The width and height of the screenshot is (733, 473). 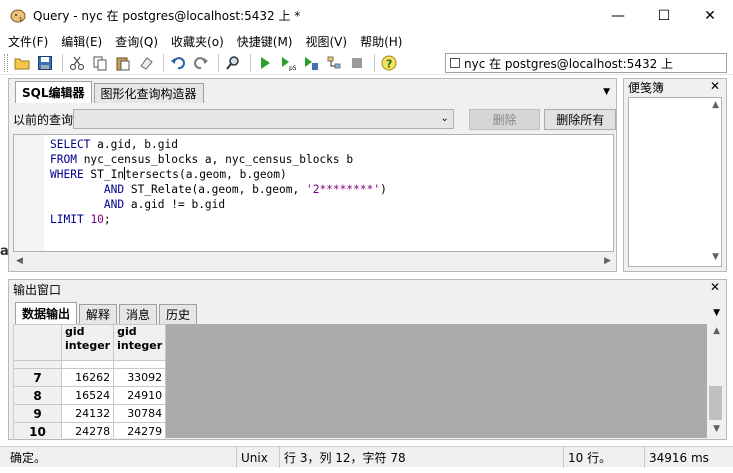 I want to click on row-header: 9, so click(x=37, y=413).